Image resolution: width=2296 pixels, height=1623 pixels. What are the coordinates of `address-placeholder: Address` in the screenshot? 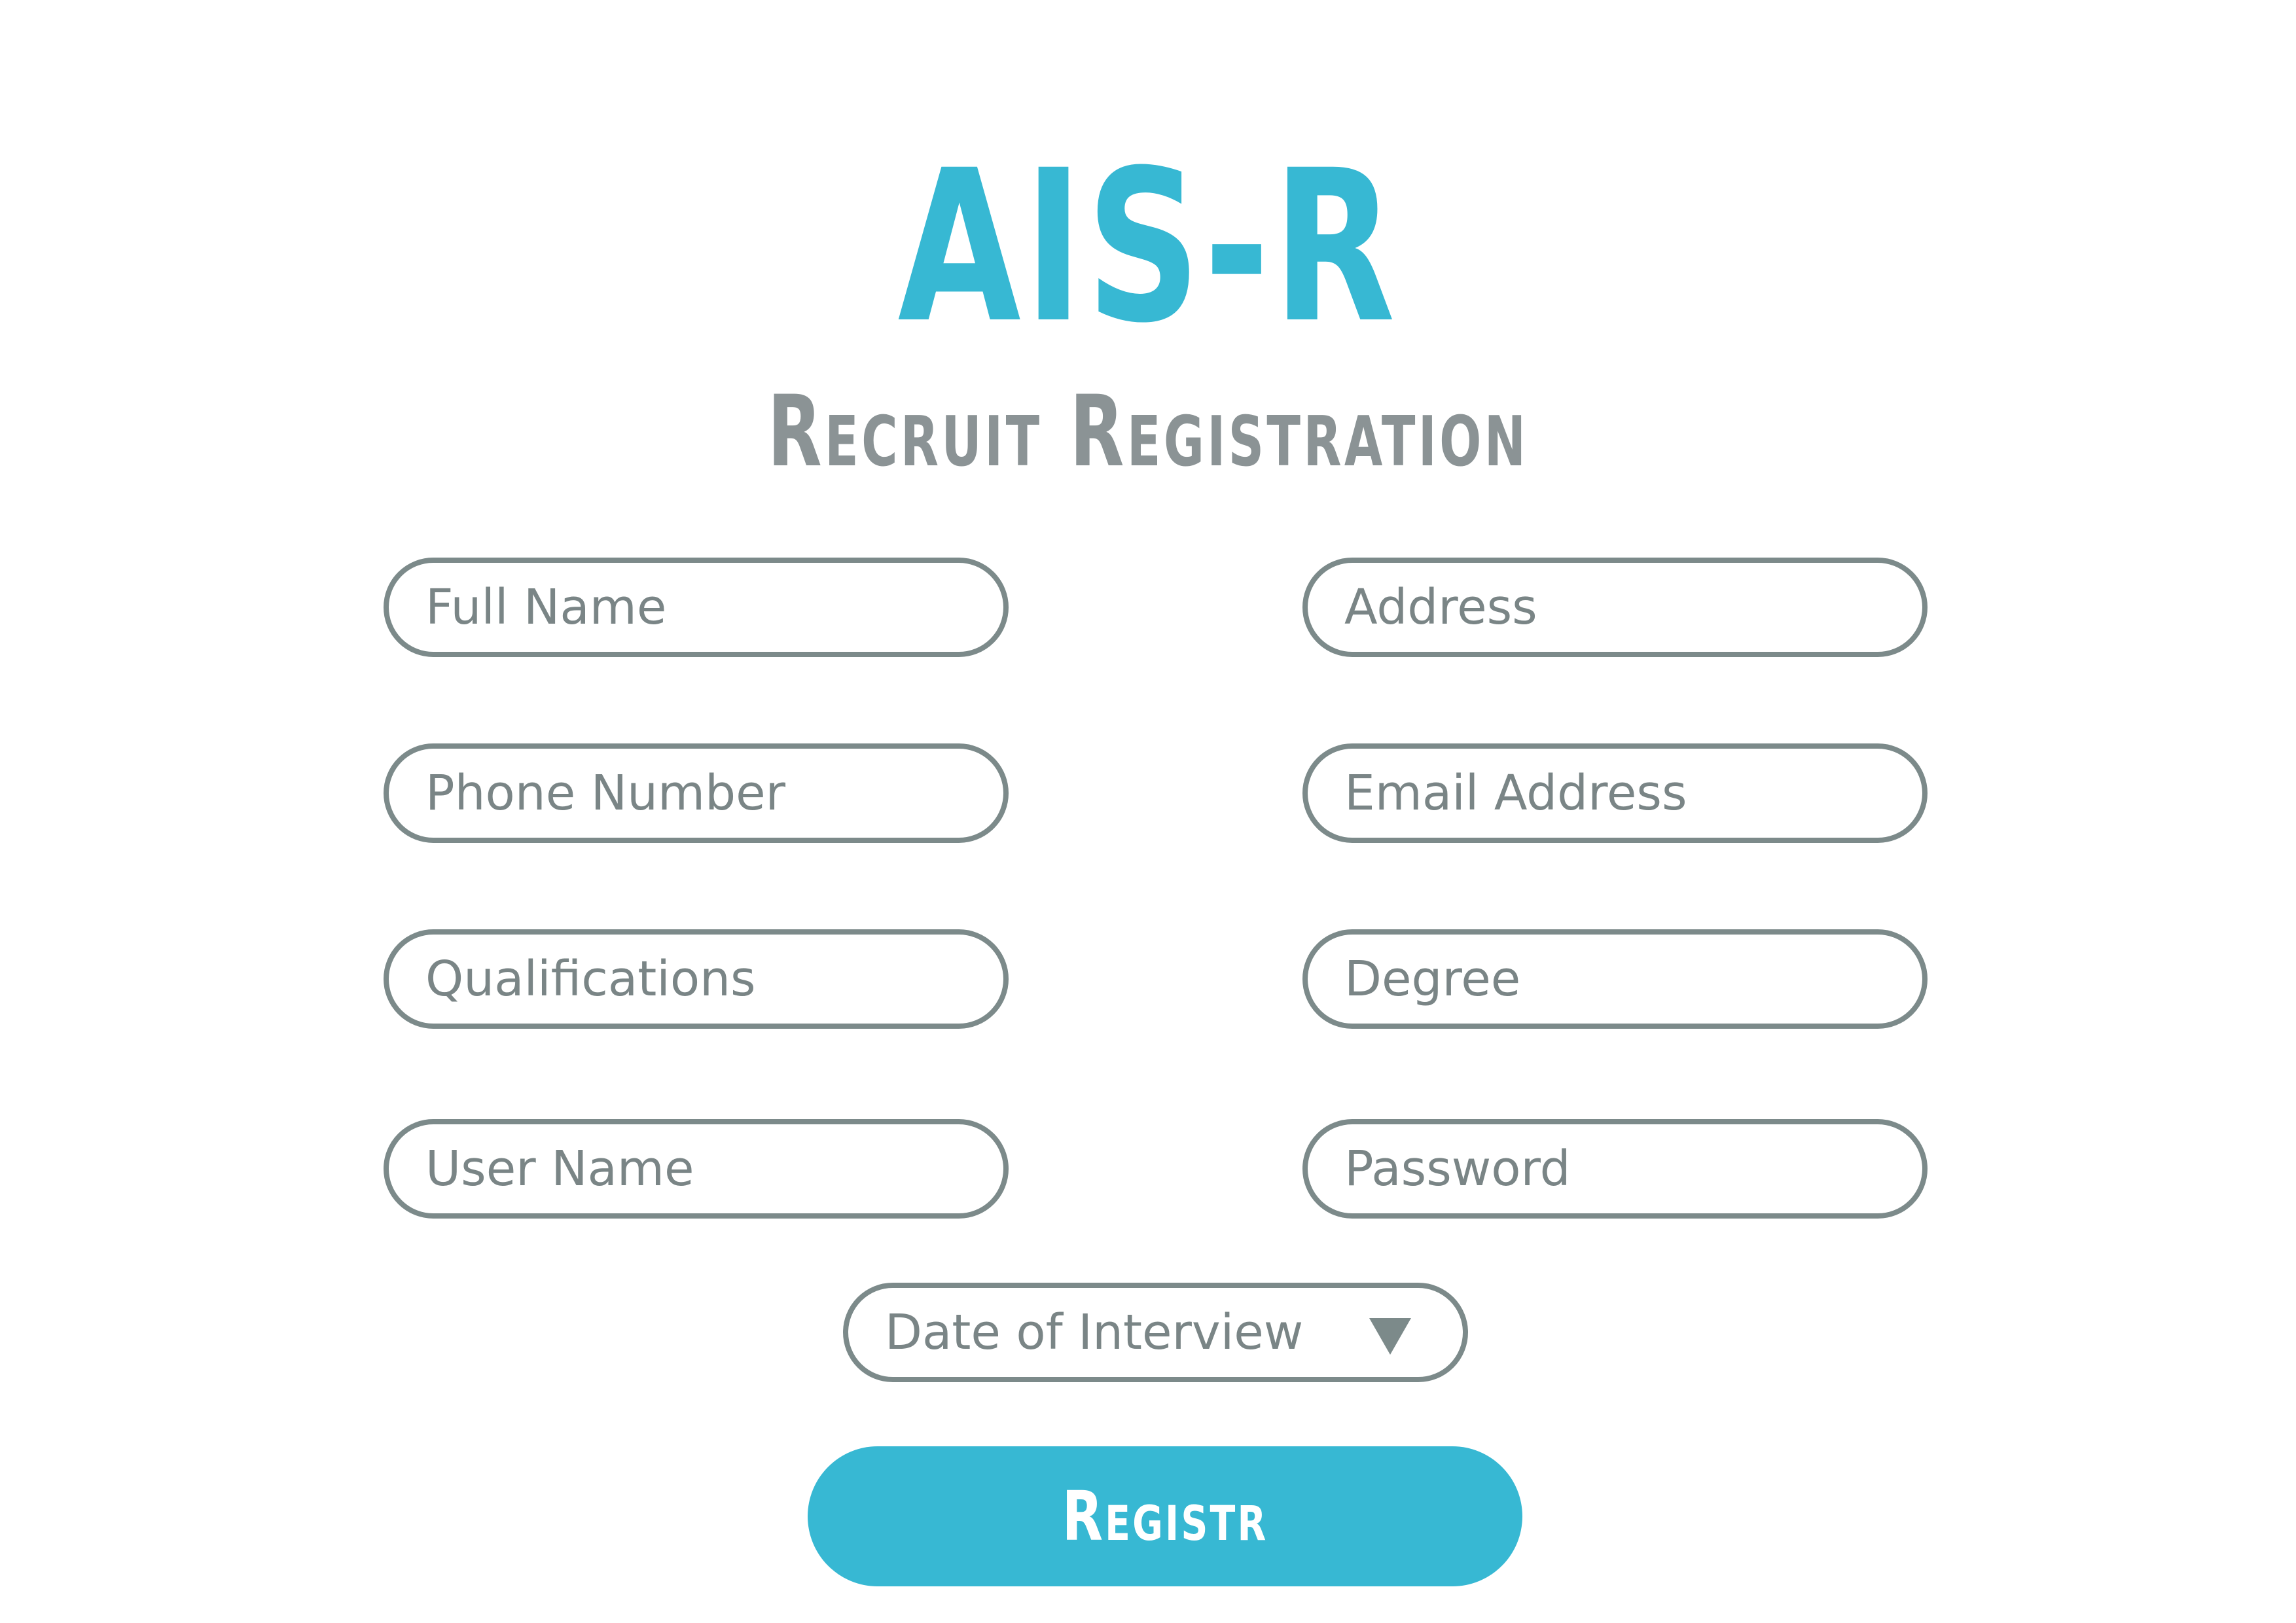 It's located at (1440, 607).